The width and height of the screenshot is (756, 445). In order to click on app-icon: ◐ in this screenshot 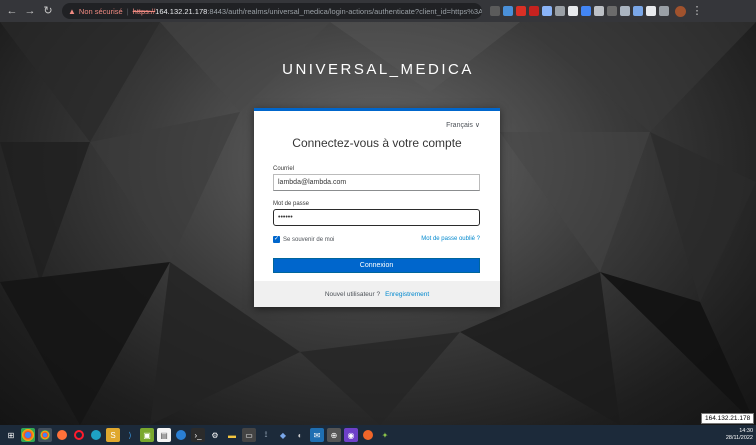, I will do `click(300, 435)`.